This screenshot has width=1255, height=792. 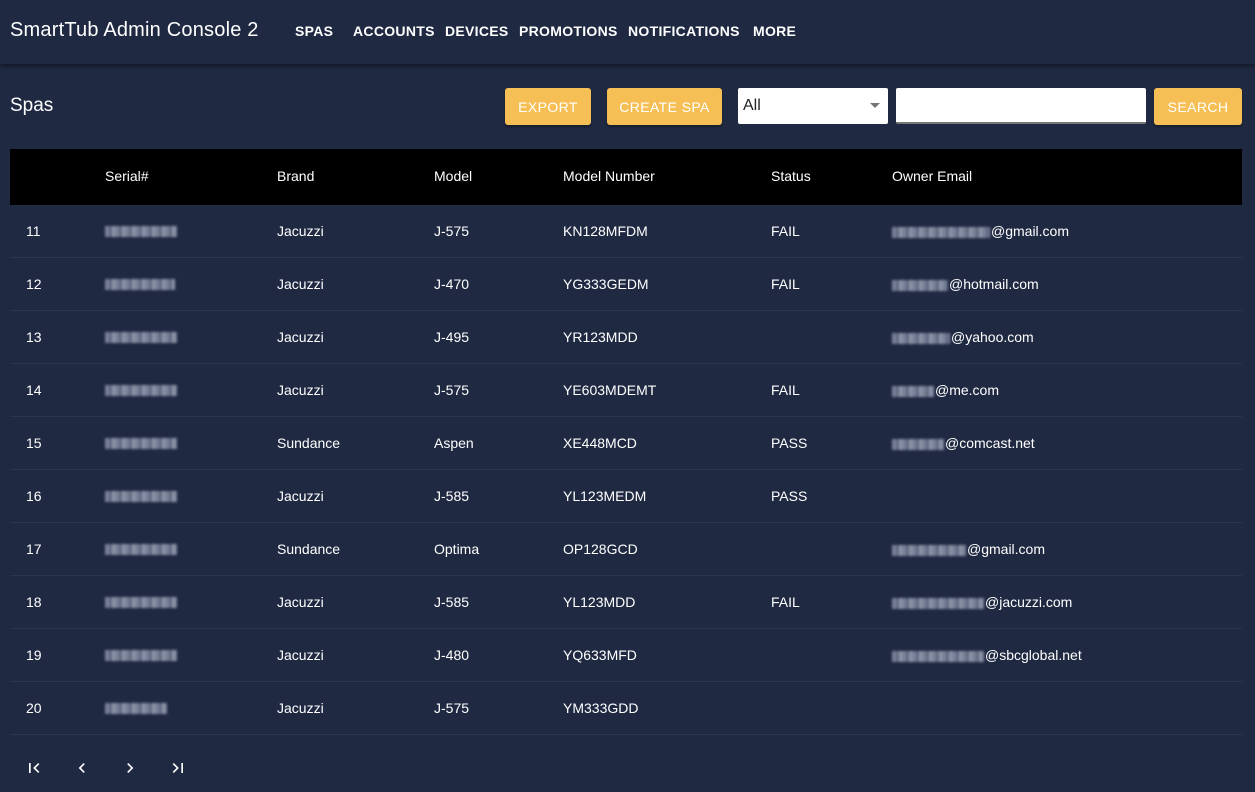 I want to click on table-row: 19 Jacuzzi J-480 YQ633MFD @sbcglobal.net, so click(x=626, y=655).